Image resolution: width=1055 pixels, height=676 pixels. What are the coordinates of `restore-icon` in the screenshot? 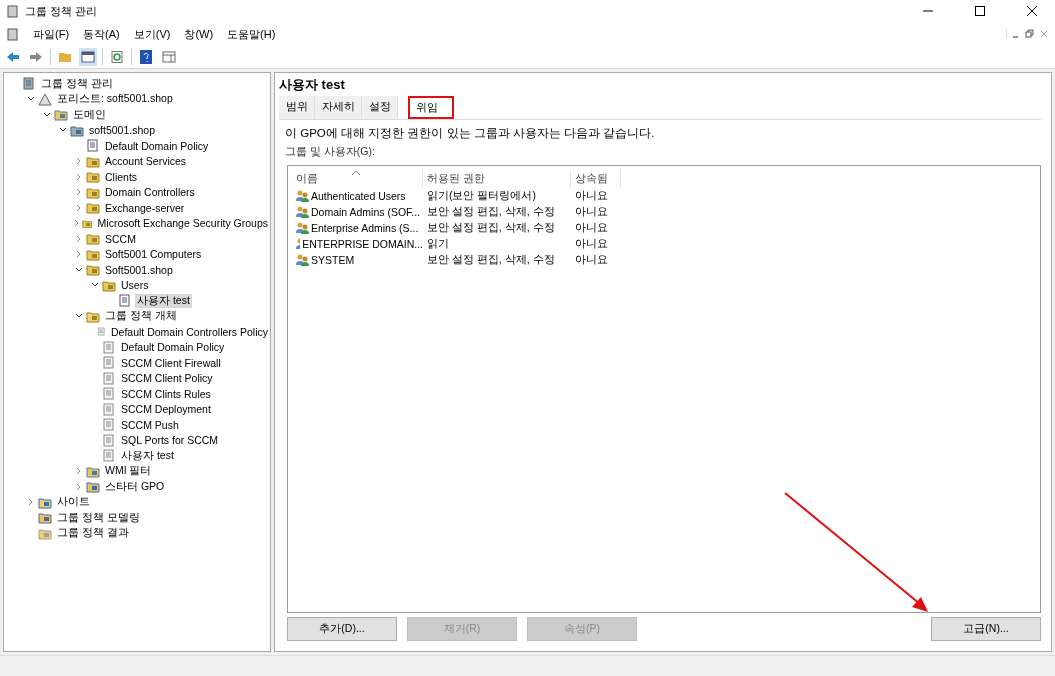 It's located at (1030, 34).